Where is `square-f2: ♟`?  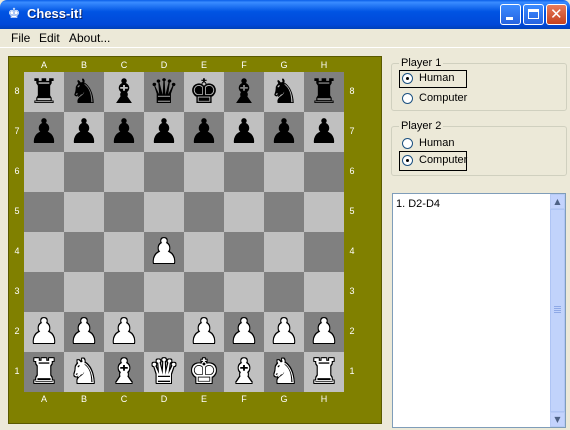 square-f2: ♟ is located at coordinates (244, 332).